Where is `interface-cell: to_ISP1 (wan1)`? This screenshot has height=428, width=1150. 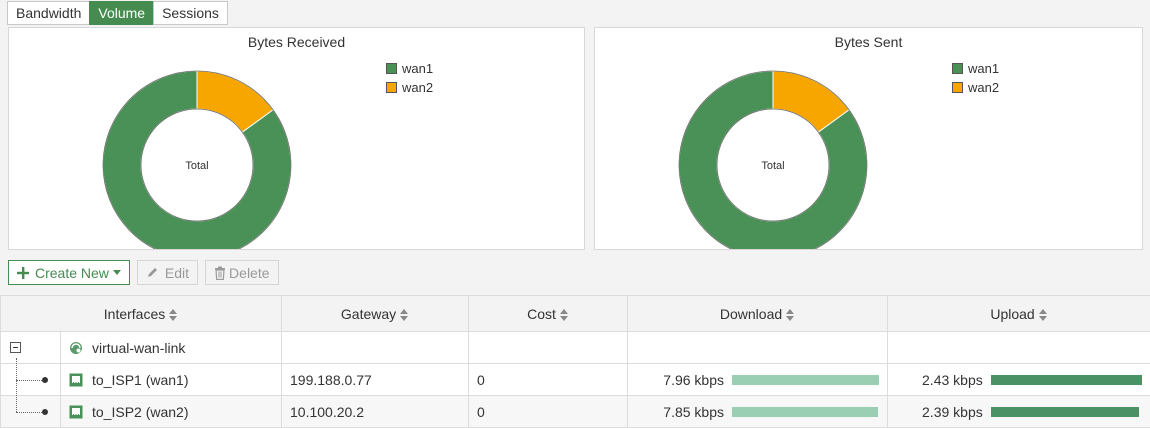
interface-cell: to_ISP1 (wan1) is located at coordinates (171, 380).